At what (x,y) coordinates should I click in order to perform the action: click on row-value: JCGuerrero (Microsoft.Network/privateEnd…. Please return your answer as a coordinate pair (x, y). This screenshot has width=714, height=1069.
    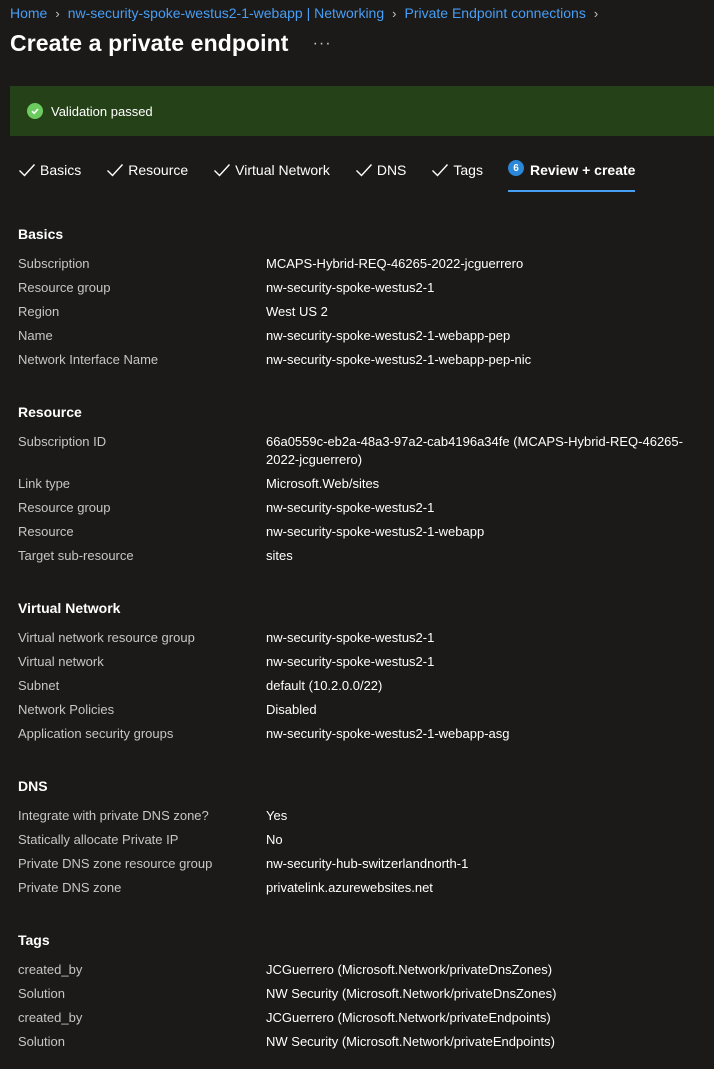
    Looking at the image, I should click on (408, 1017).